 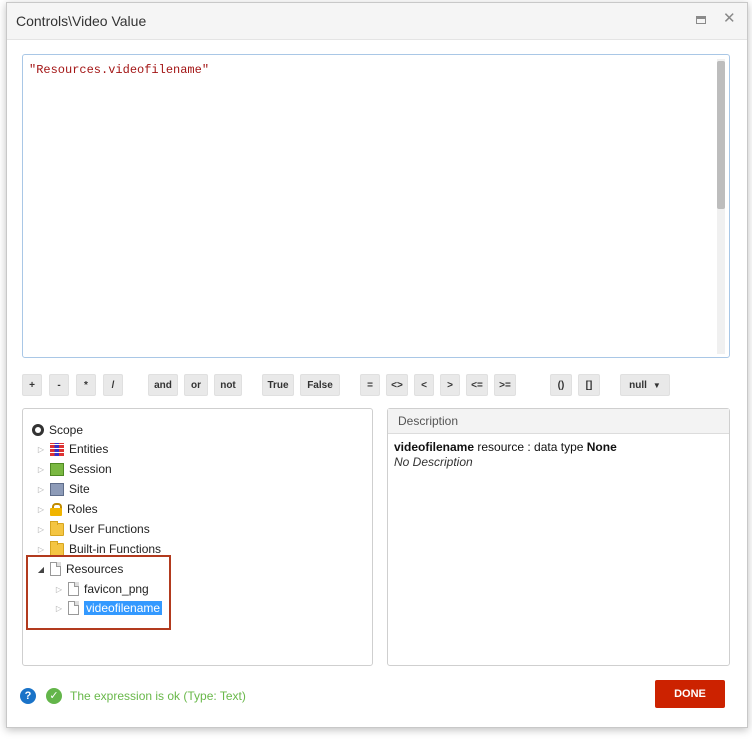 What do you see at coordinates (656, 385) in the screenshot?
I see `chevron-down-icon: ▼` at bounding box center [656, 385].